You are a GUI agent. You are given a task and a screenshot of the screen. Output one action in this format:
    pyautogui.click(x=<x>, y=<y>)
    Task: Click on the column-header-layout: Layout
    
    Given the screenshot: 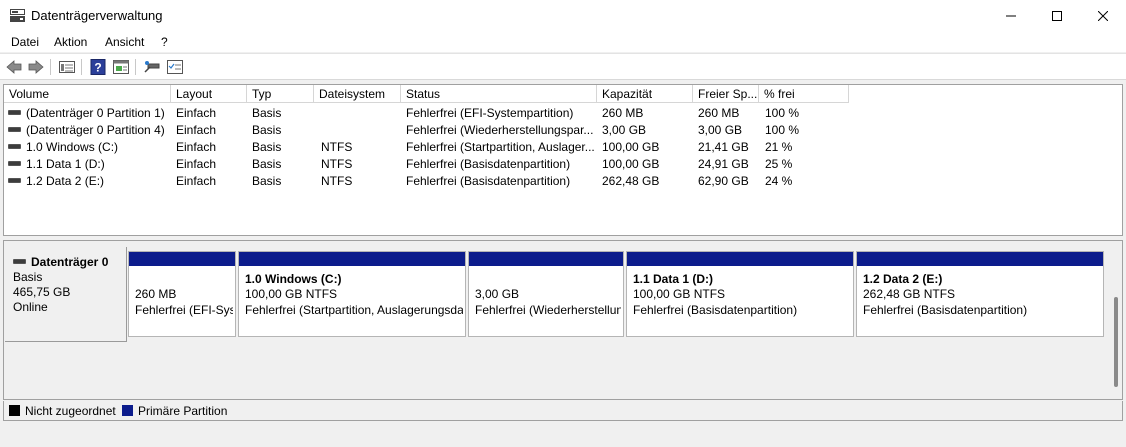 What is the action you would take?
    pyautogui.click(x=209, y=94)
    